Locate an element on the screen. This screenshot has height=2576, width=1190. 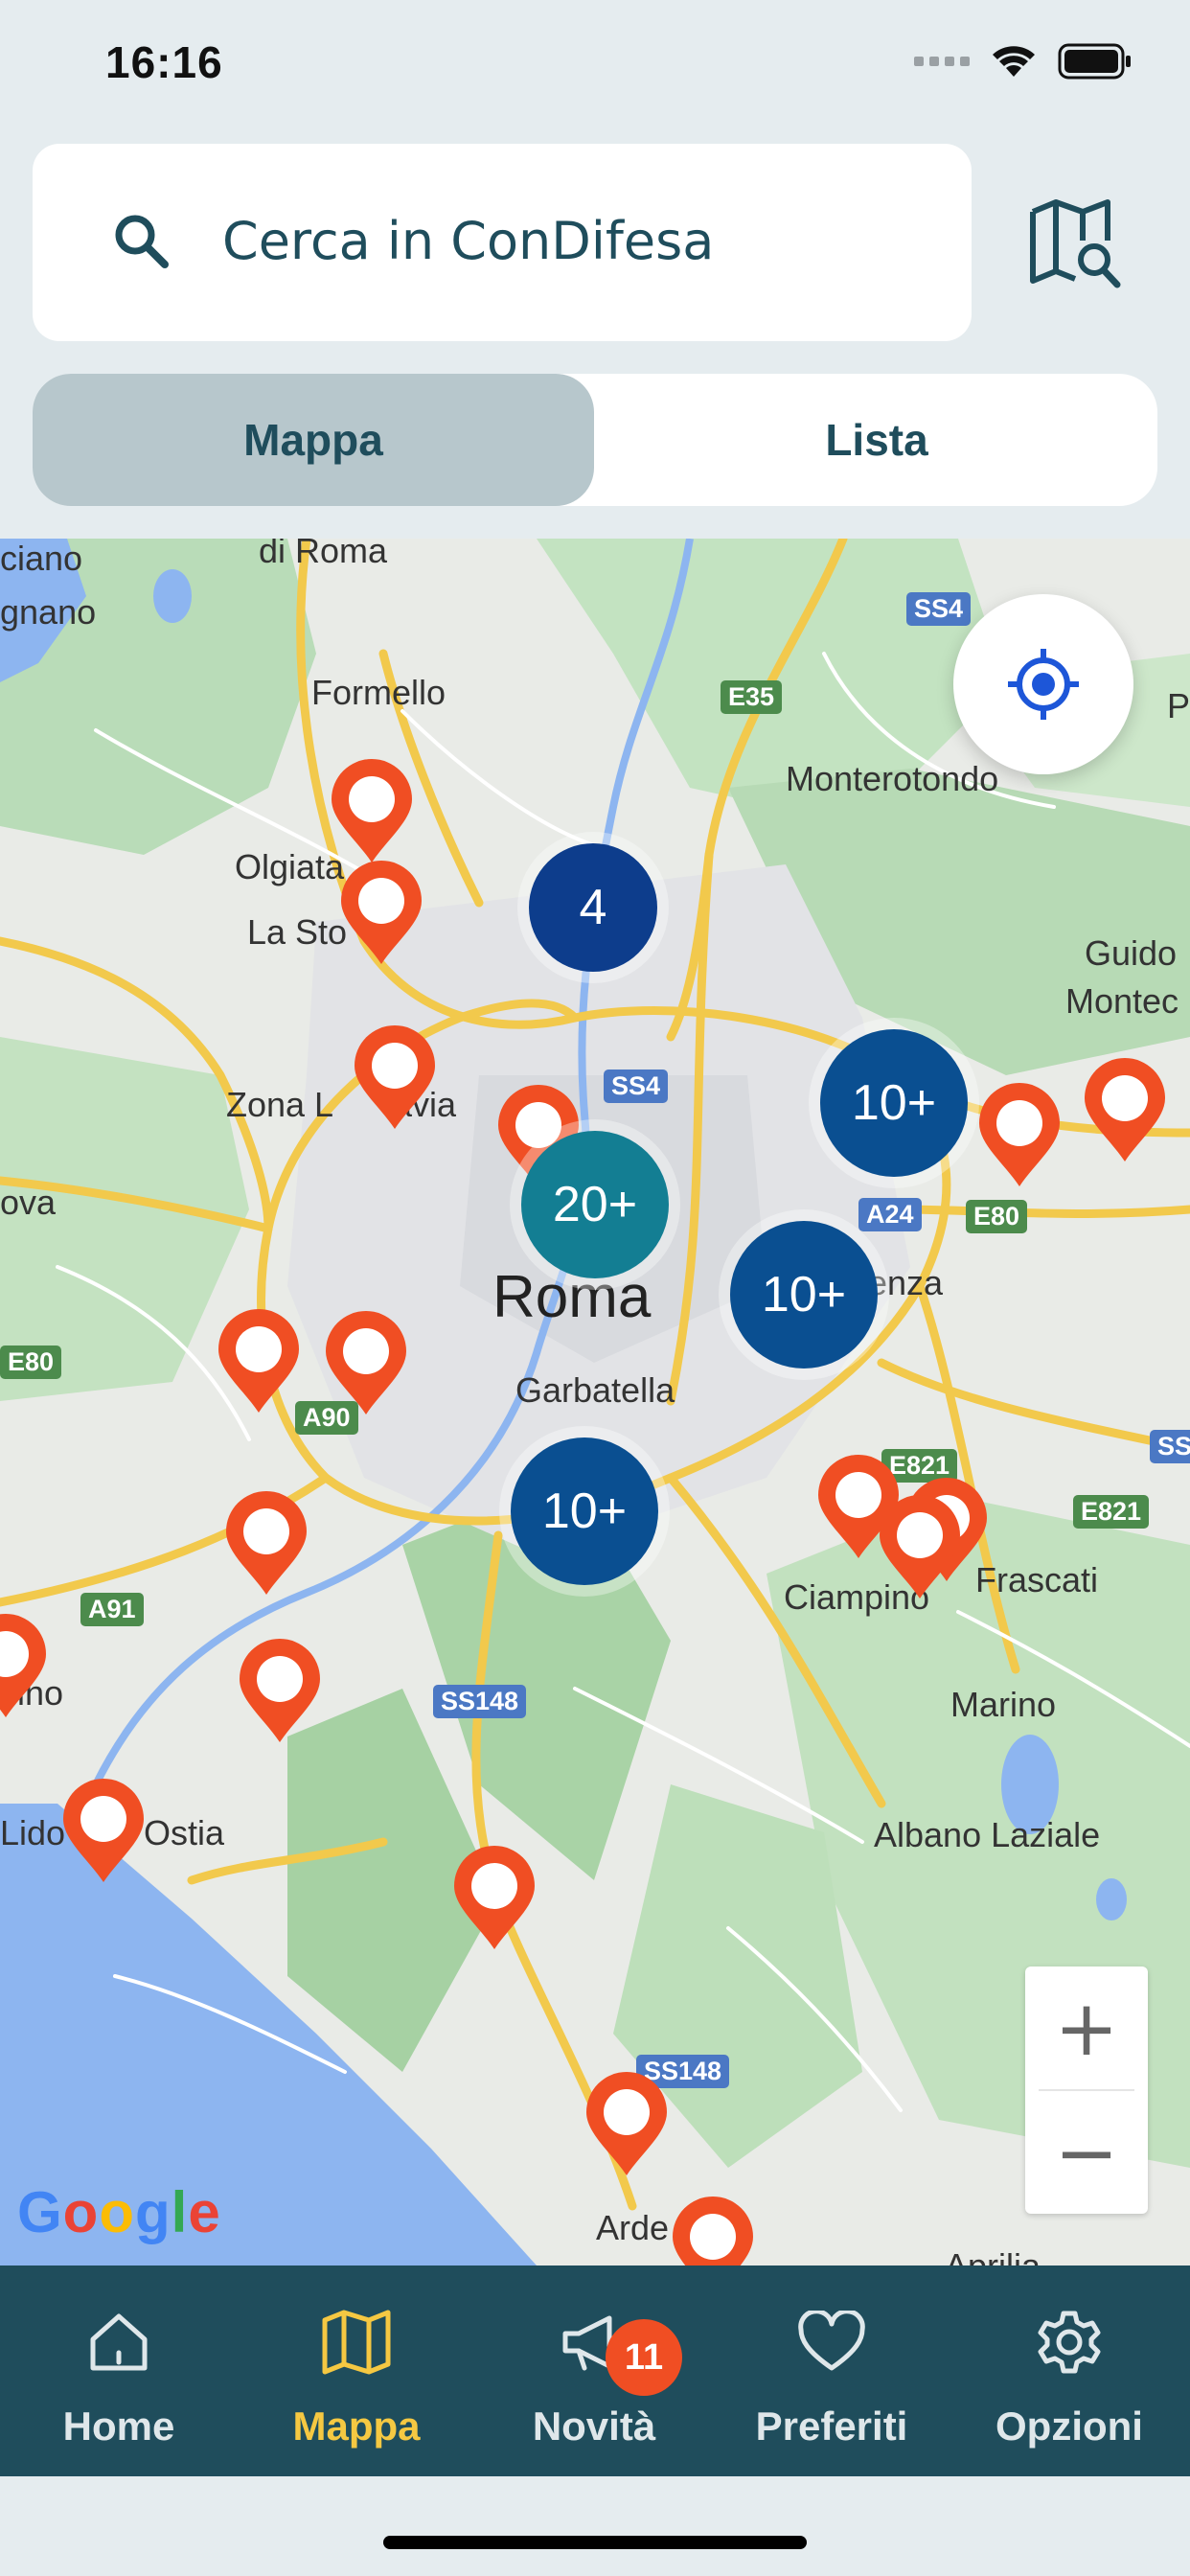
search-bar is located at coordinates (502, 242).